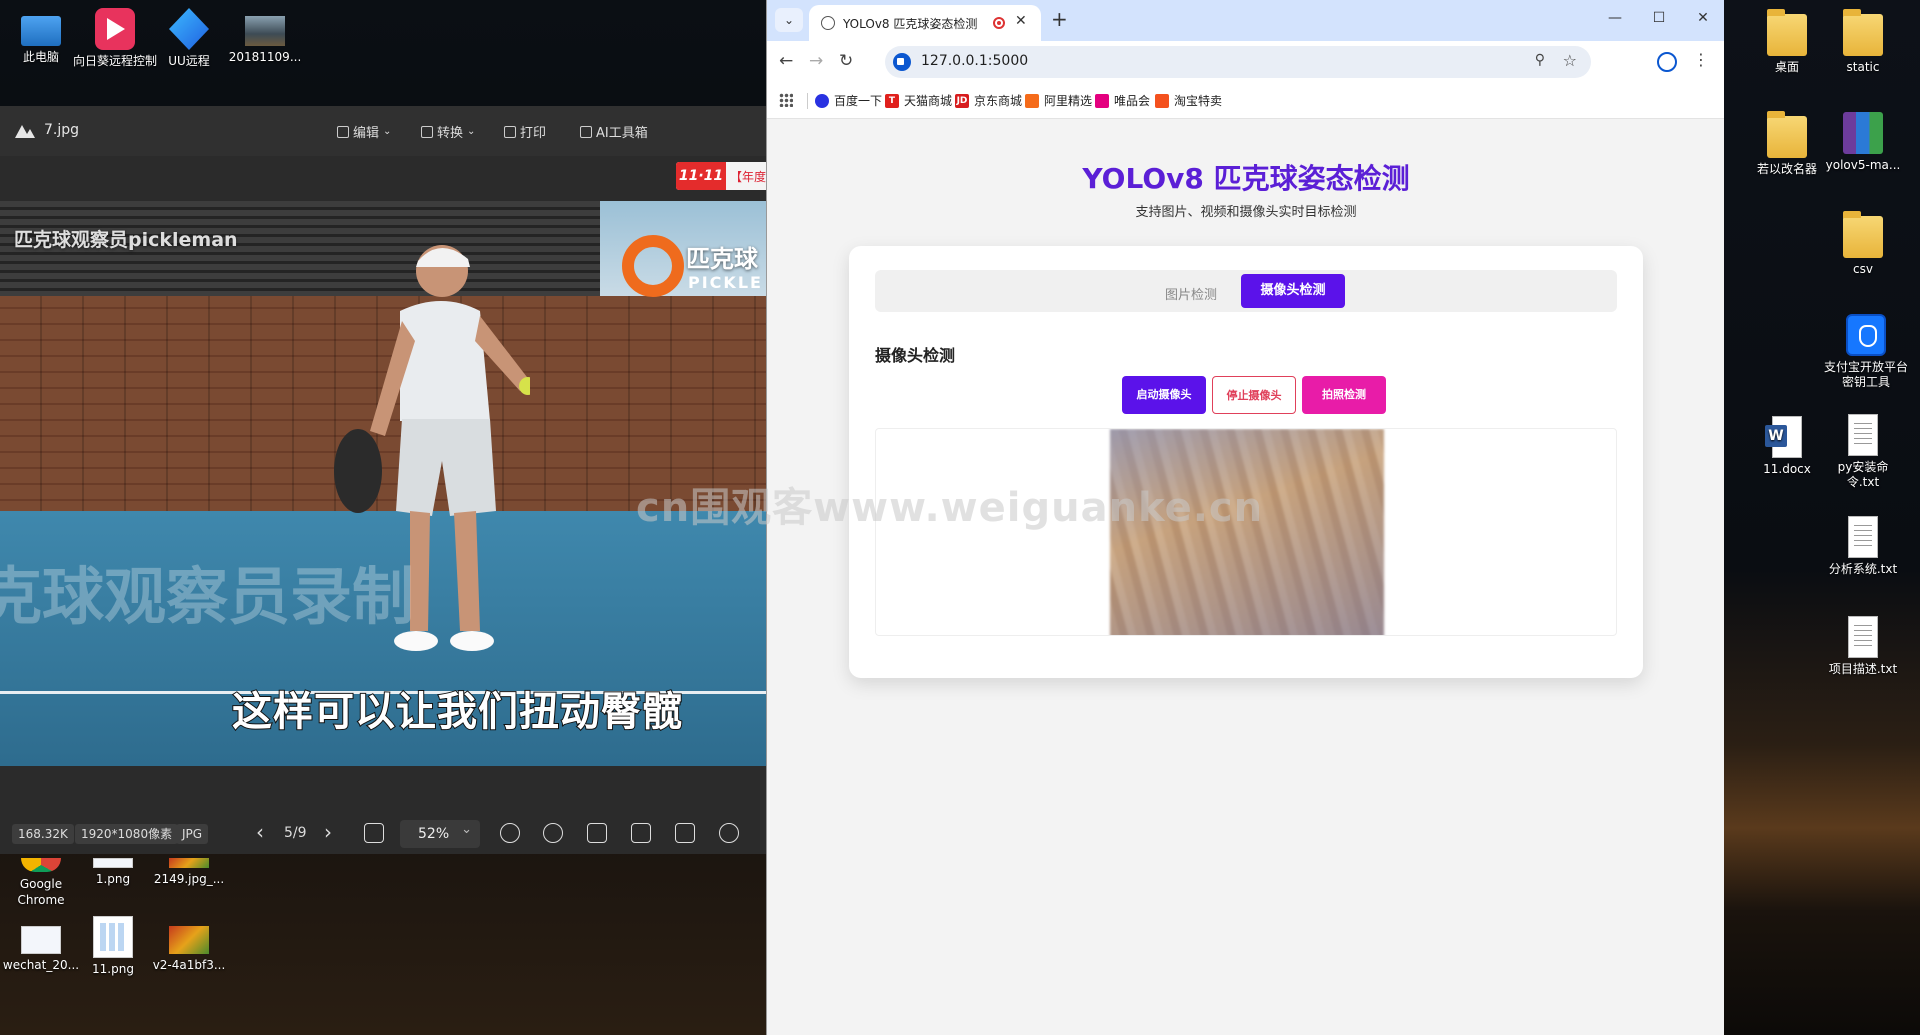 The height and width of the screenshot is (1035, 1920). I want to click on section-title: 摄像头检测, so click(915, 355).